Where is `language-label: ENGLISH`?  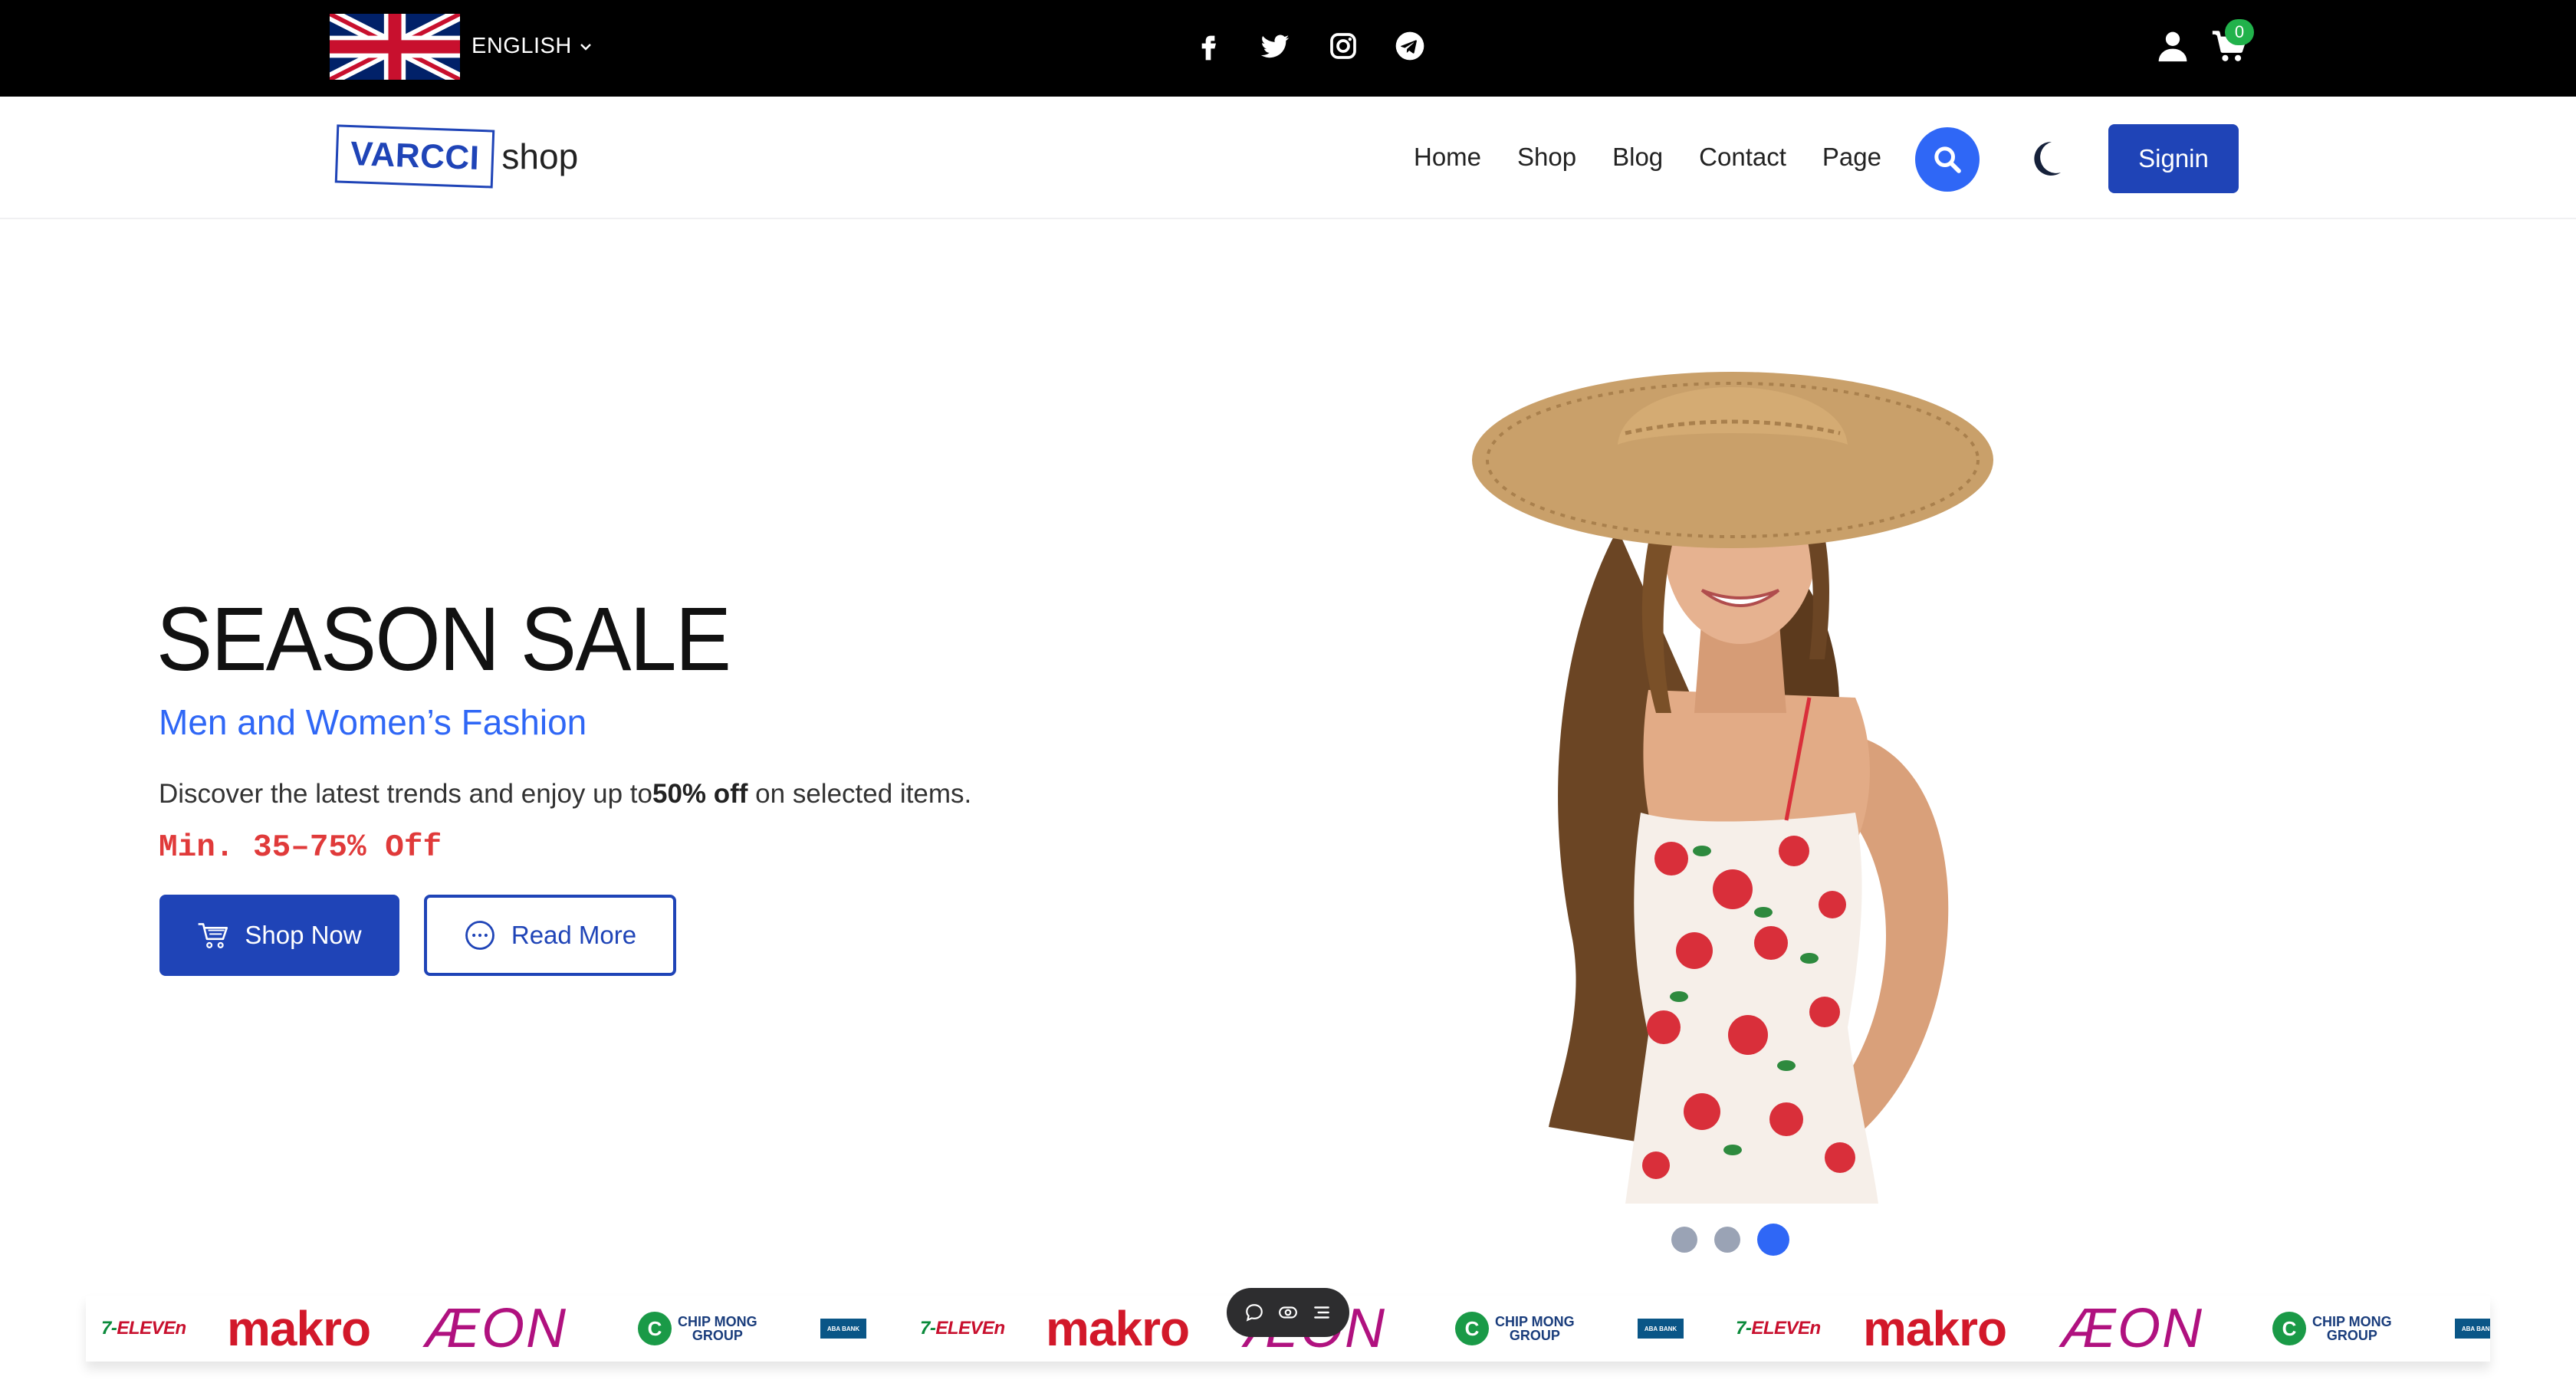
language-label: ENGLISH is located at coordinates (522, 46).